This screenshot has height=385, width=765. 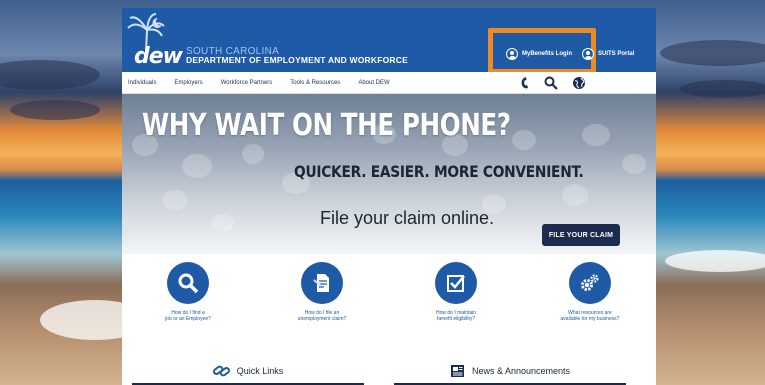 What do you see at coordinates (142, 83) in the screenshot?
I see `nav-item-individuals: Individuals` at bounding box center [142, 83].